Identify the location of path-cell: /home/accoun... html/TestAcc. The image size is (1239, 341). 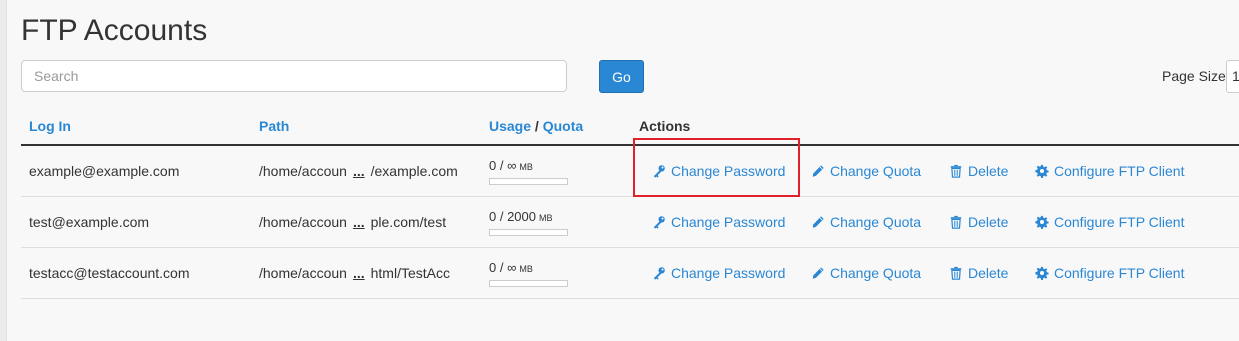
(354, 273).